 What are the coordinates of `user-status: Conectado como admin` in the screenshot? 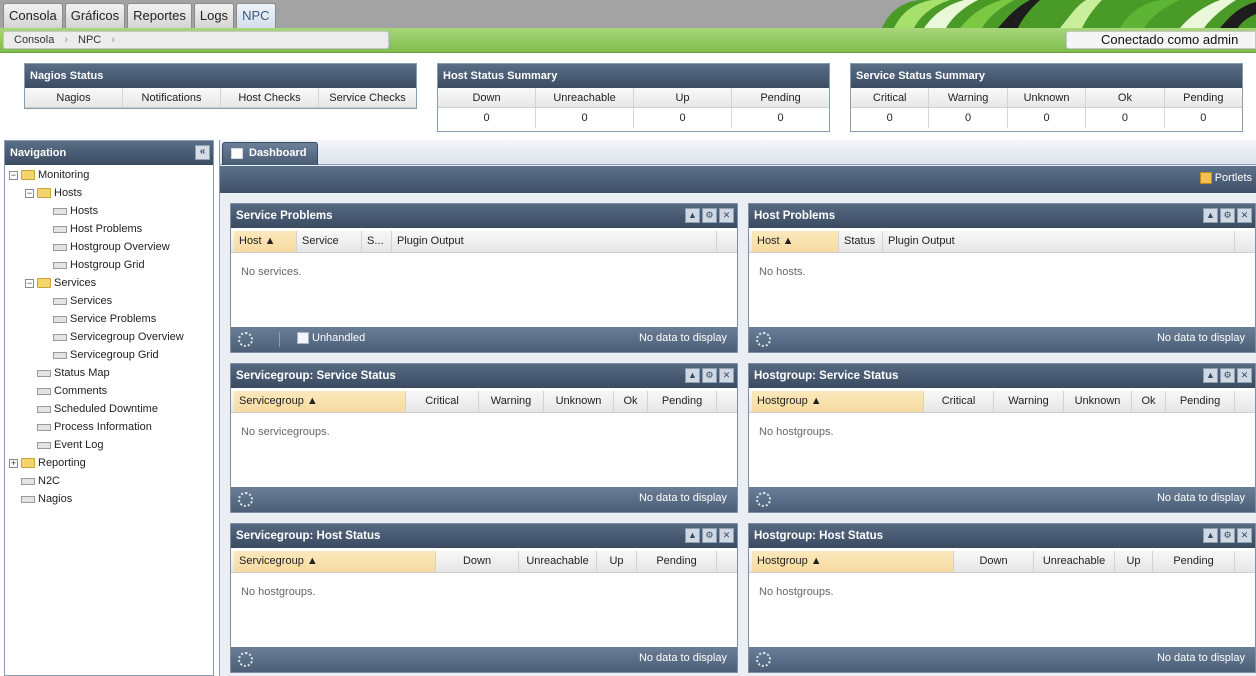 It's located at (1161, 40).